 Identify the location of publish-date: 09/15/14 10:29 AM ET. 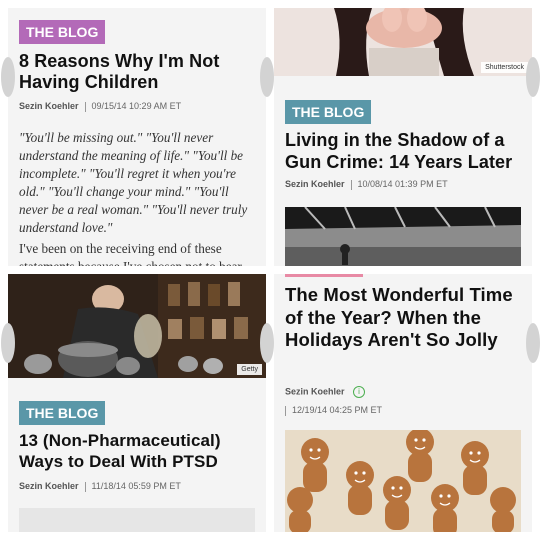
(136, 106).